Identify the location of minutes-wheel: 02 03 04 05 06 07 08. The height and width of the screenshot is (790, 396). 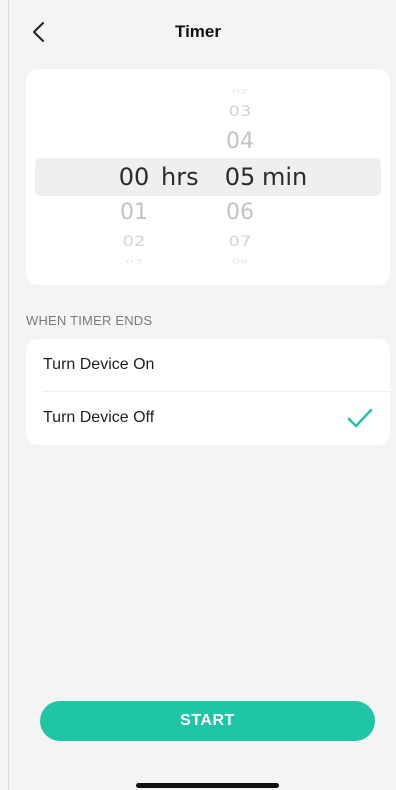
(240, 177).